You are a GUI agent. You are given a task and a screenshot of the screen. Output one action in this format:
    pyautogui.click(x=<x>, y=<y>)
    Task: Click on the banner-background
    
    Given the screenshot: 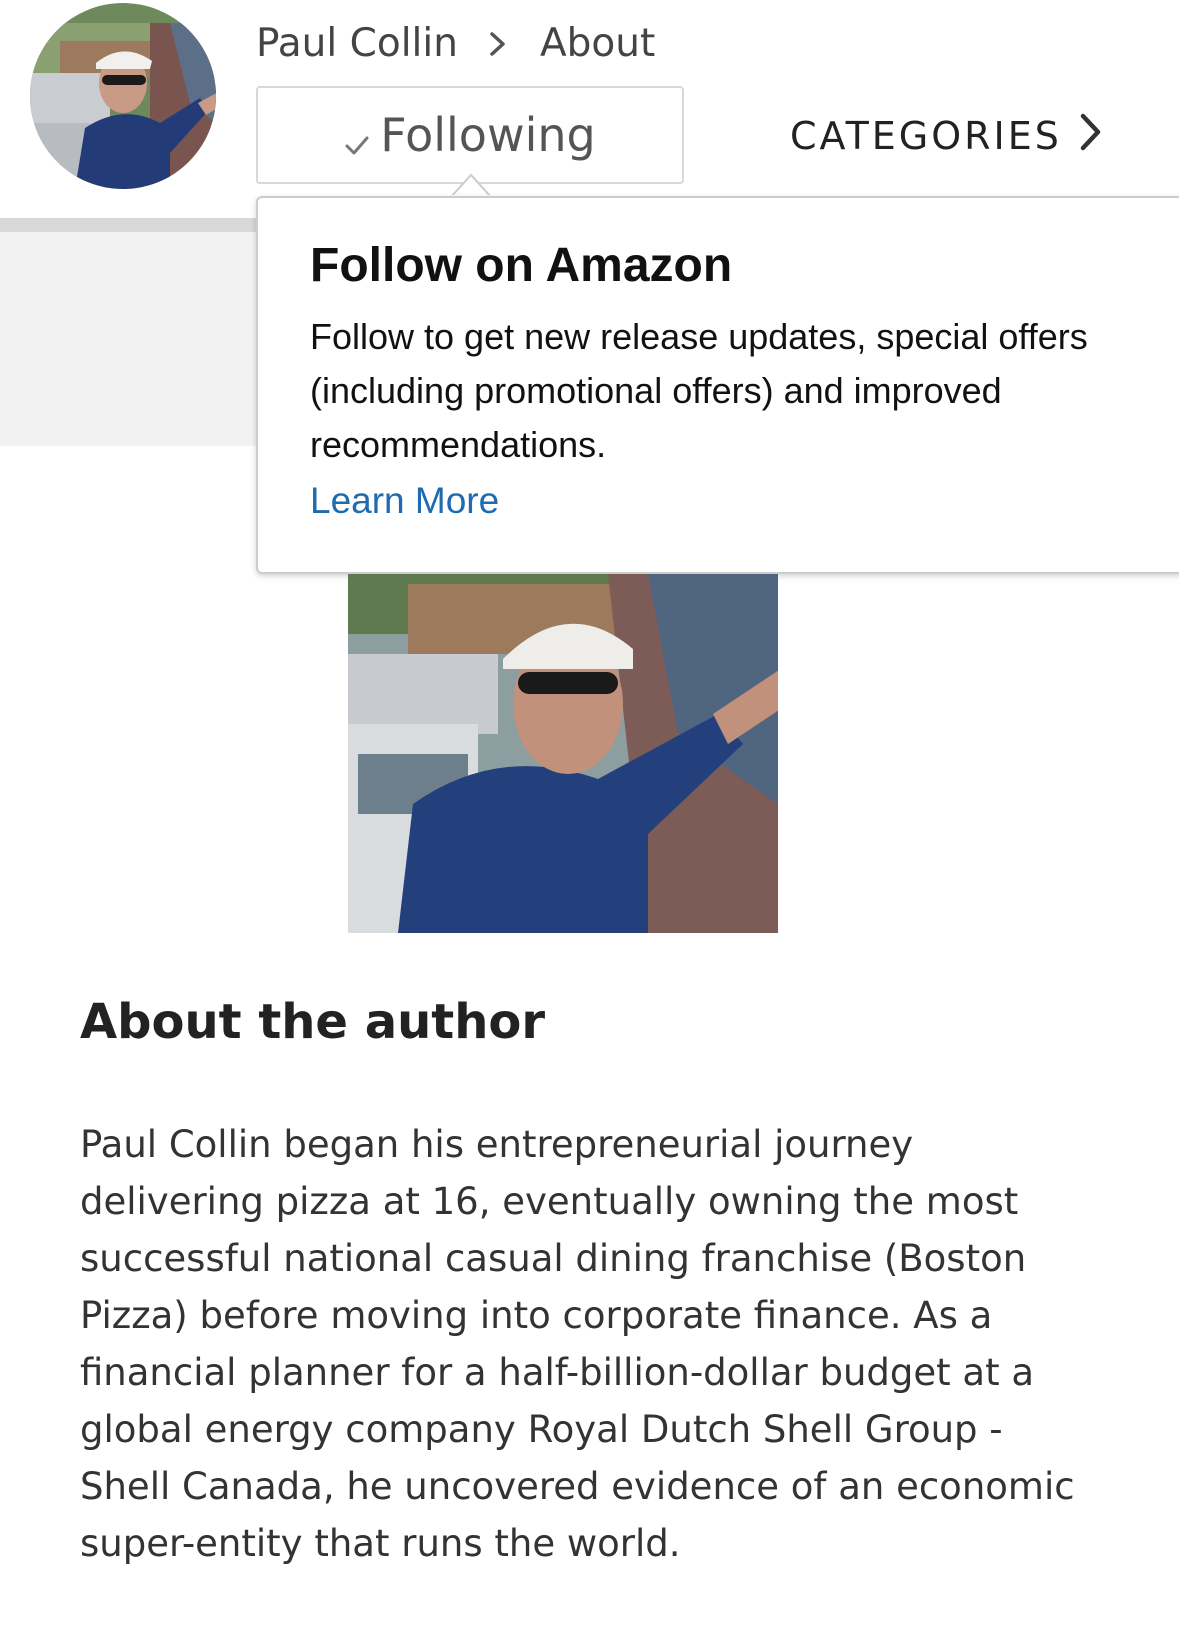 What is the action you would take?
    pyautogui.click(x=130, y=339)
    